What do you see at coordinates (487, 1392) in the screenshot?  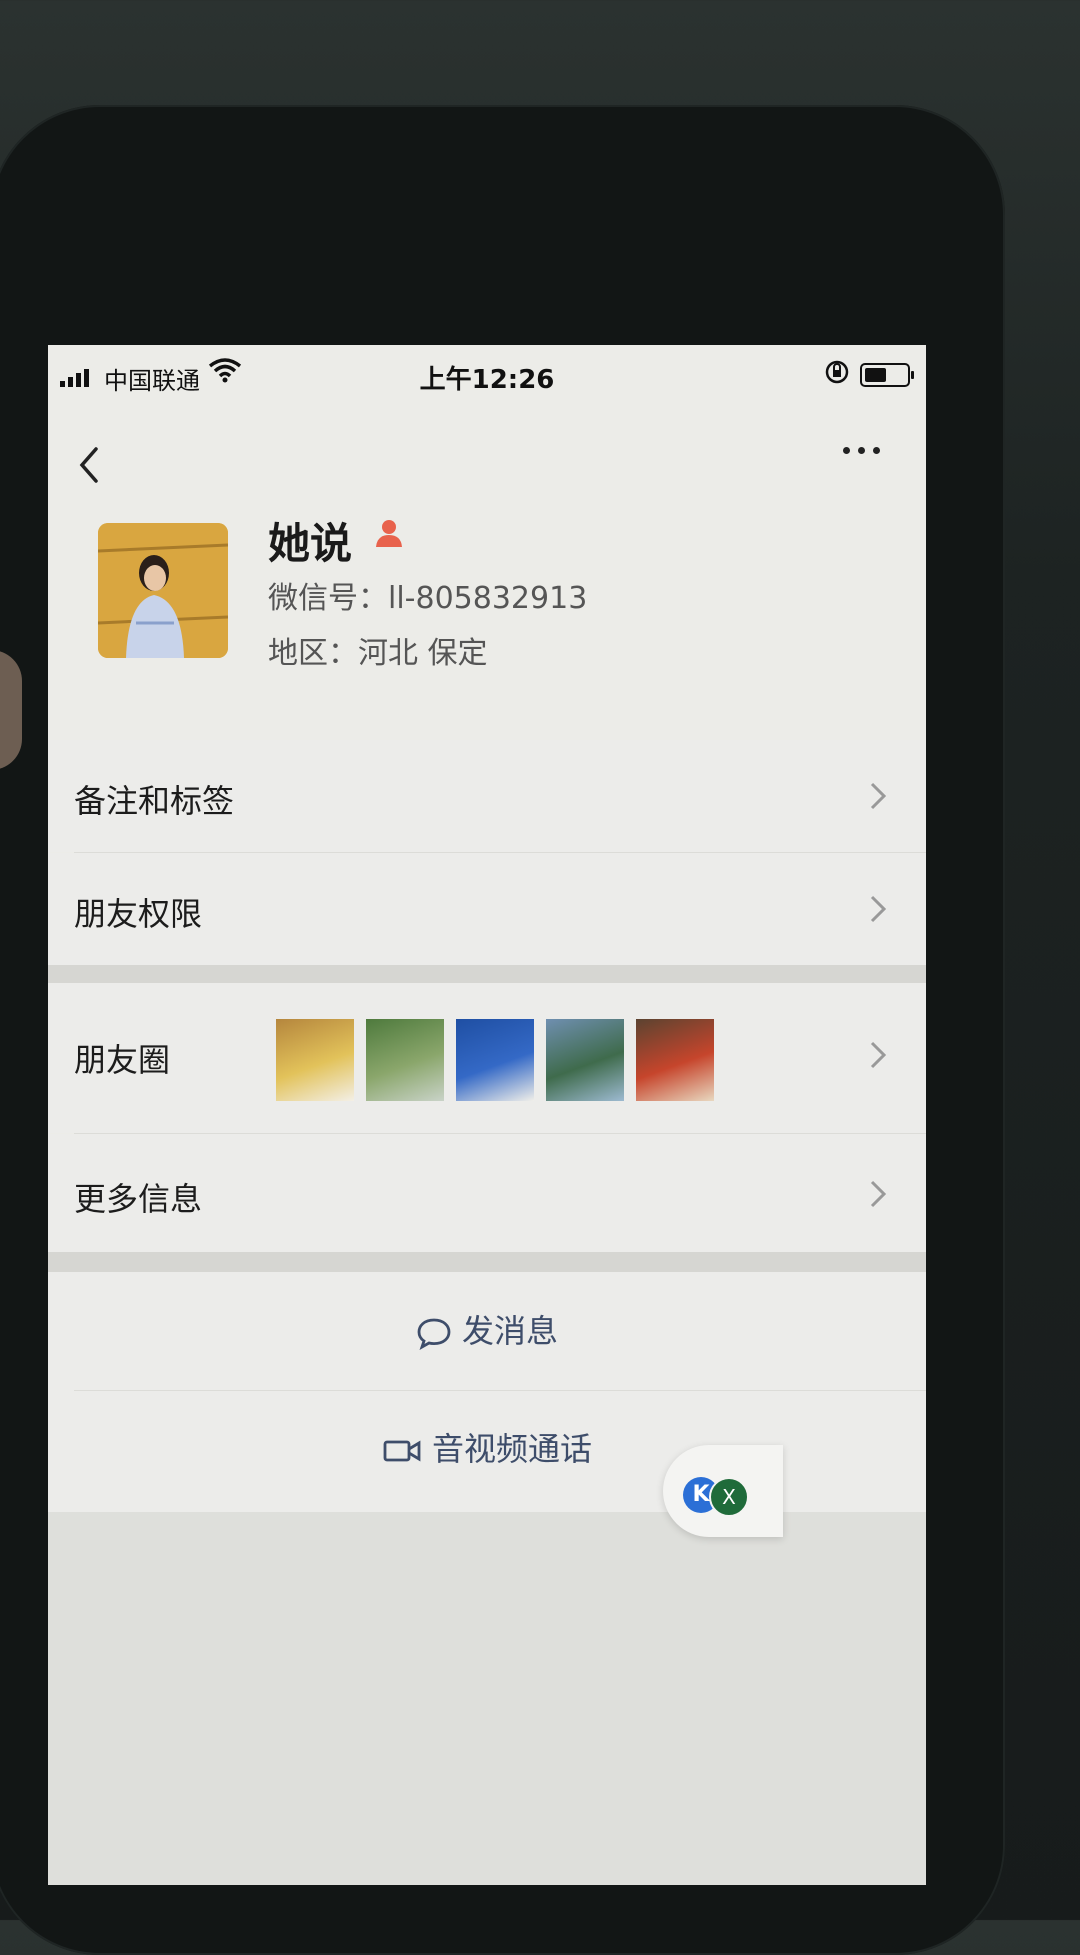 I see `actions-panel: 发消息 音视频通话` at bounding box center [487, 1392].